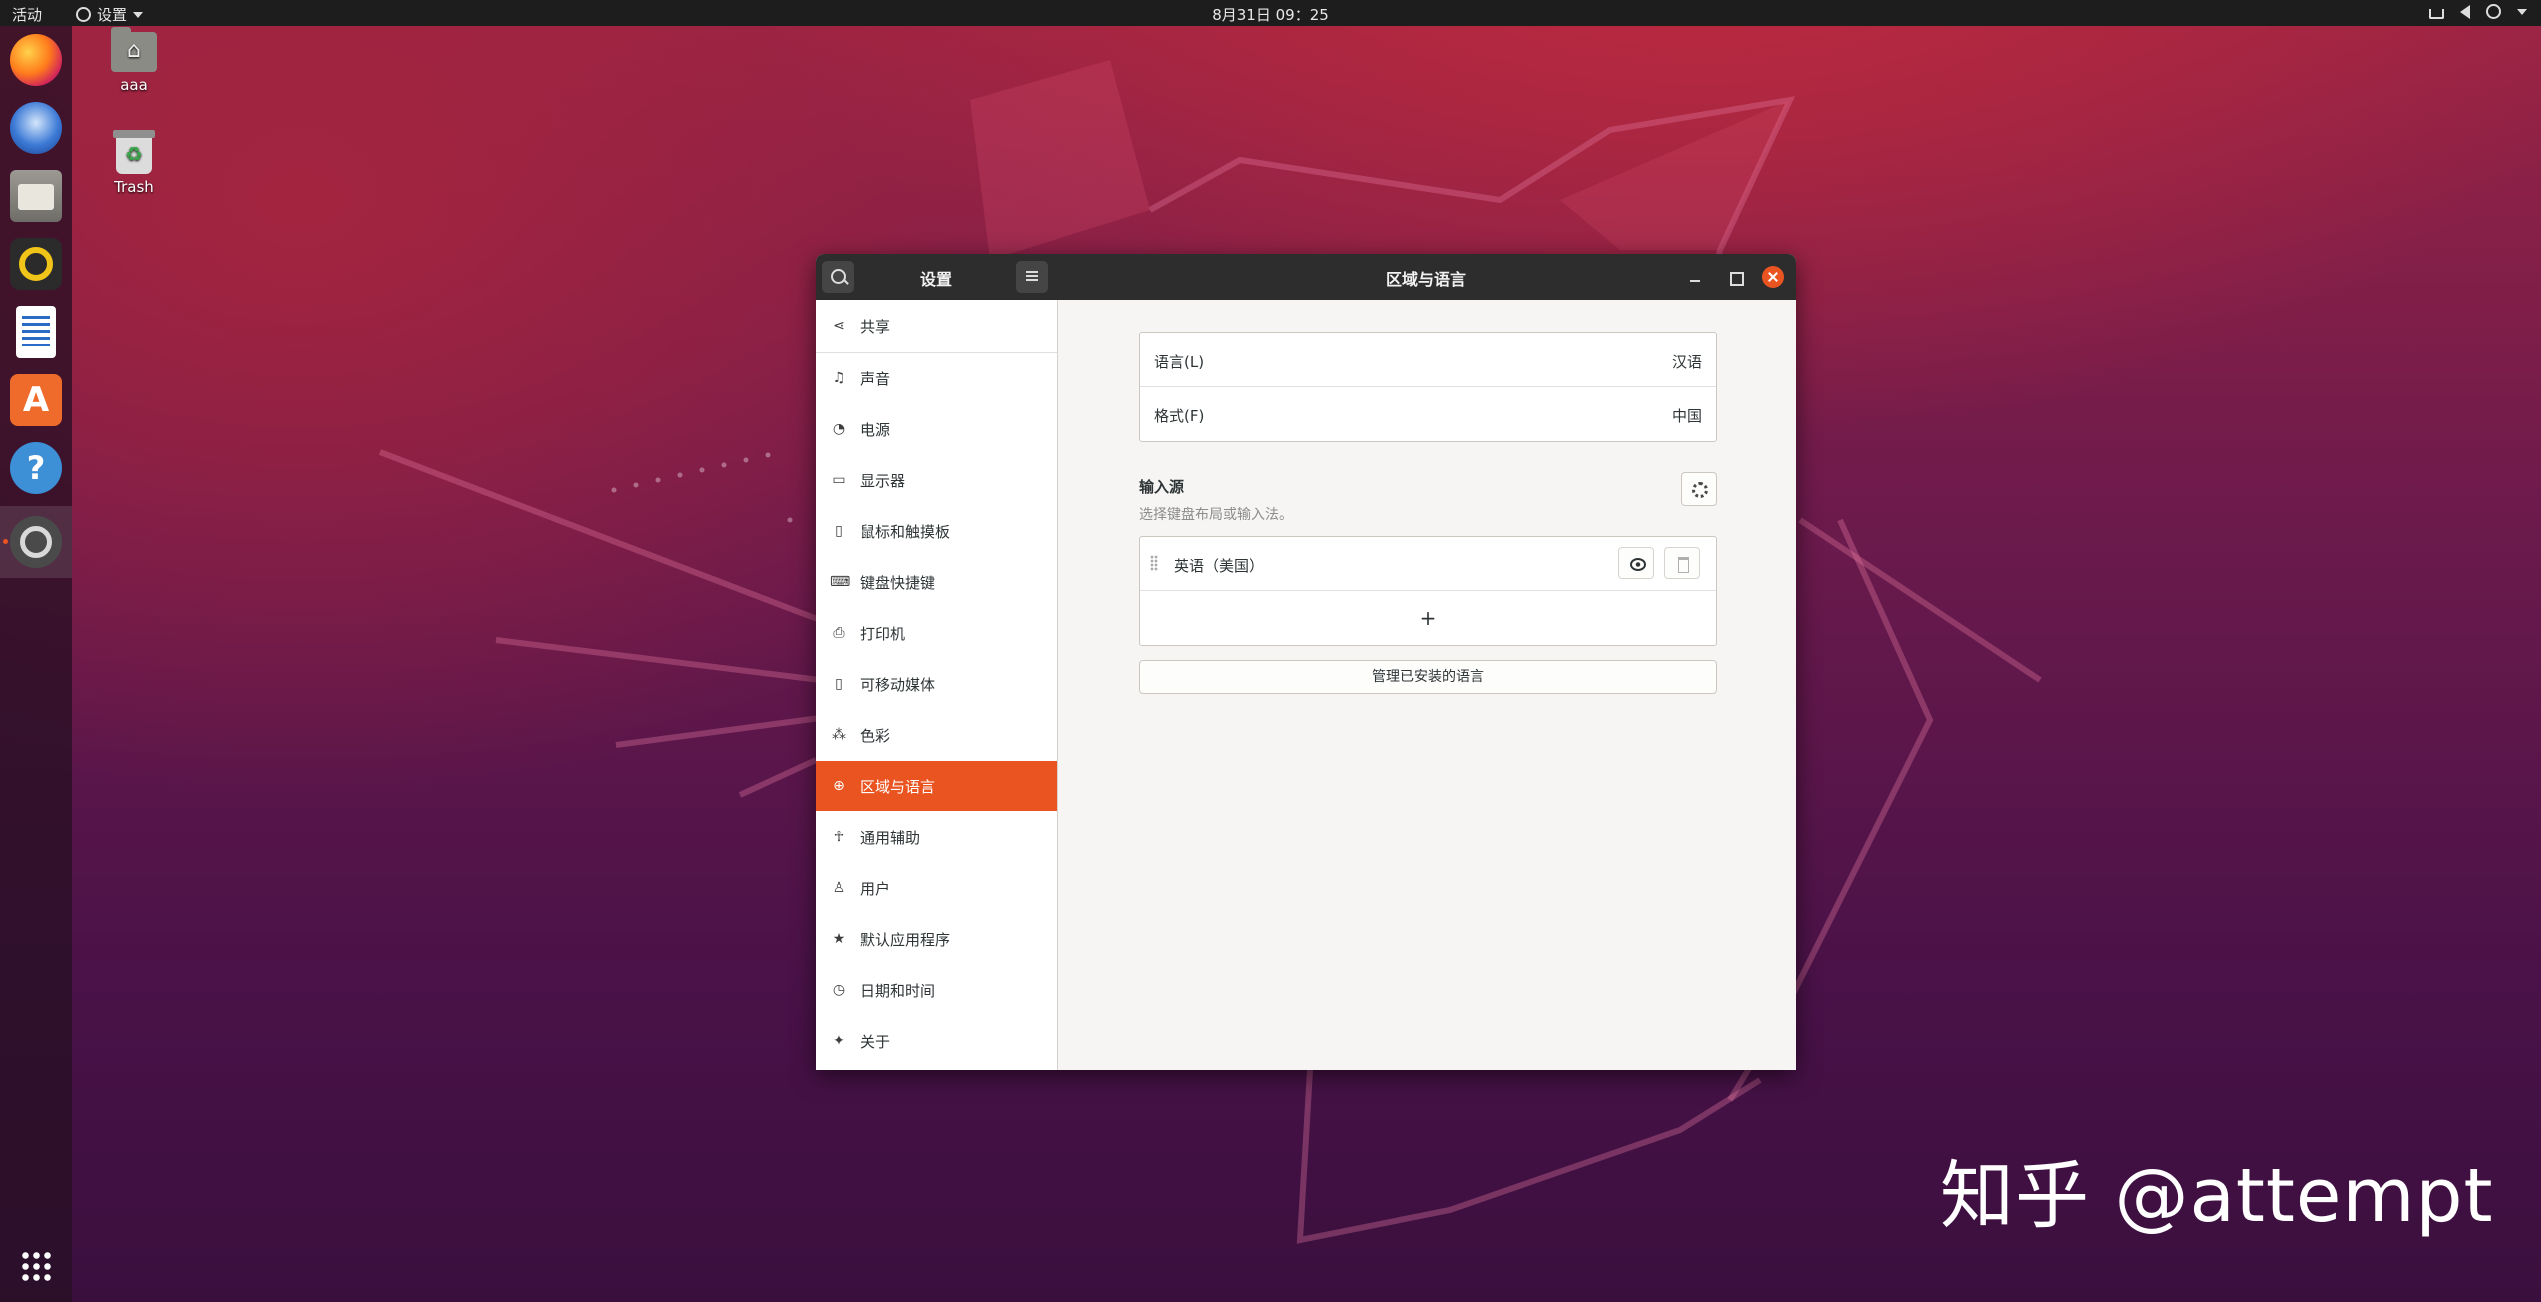 This screenshot has height=1302, width=2541. I want to click on top-bar: 活动 设置 8月31日 09：25, so click(1270, 13).